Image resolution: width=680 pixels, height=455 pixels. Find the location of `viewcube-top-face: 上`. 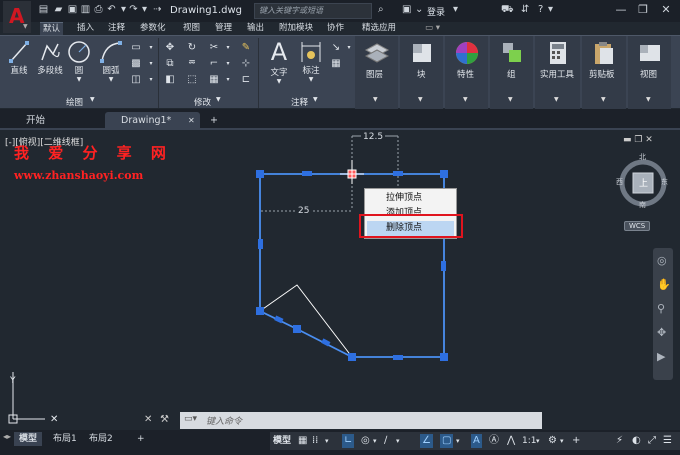

viewcube-top-face: 上 is located at coordinates (643, 182).